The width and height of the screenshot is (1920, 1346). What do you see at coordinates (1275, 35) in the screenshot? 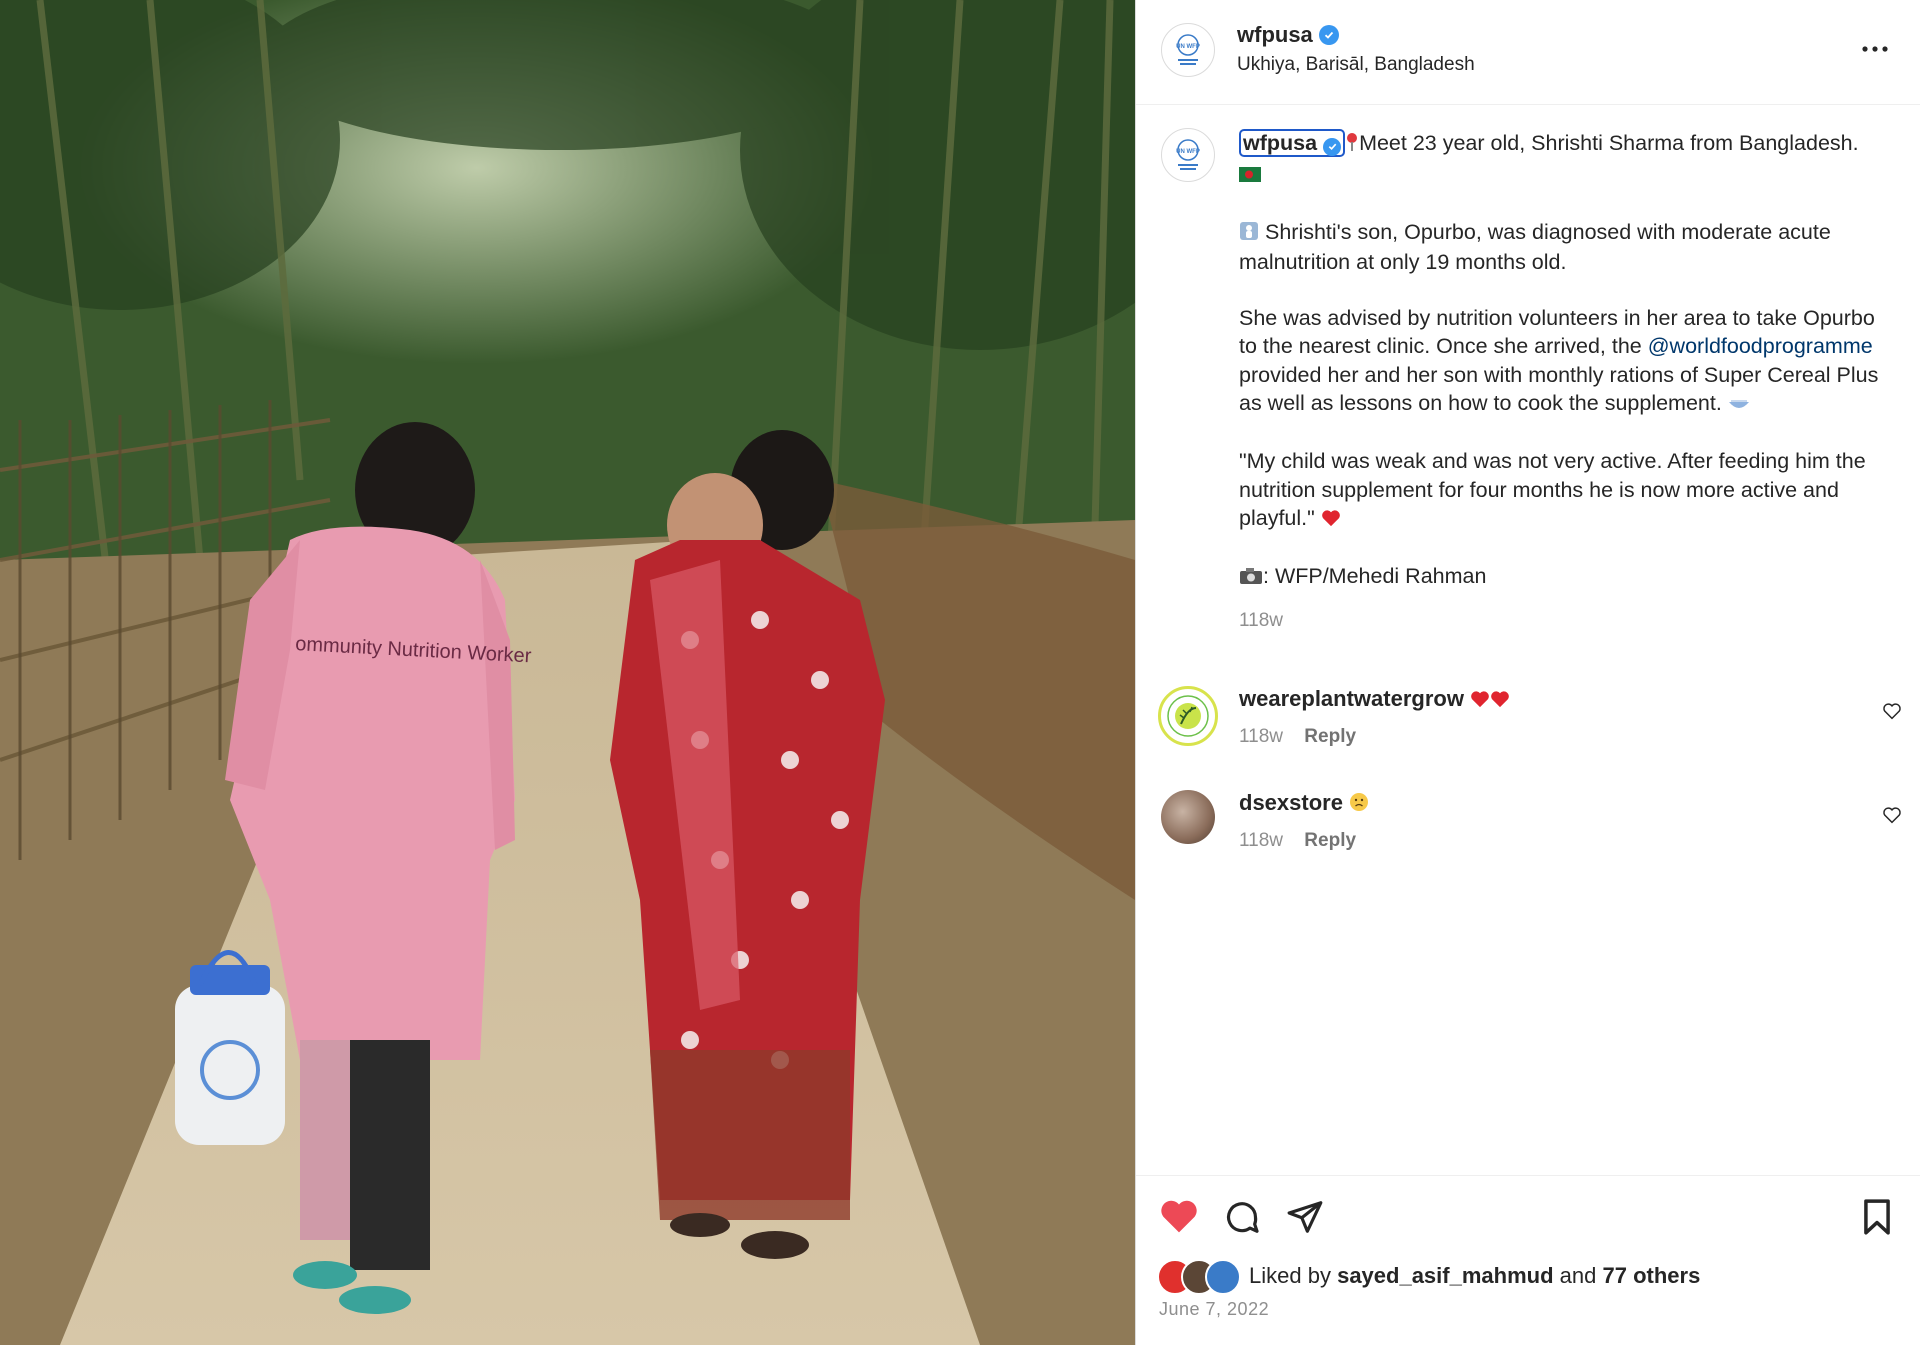
I see `author-username-text: wfpusa` at bounding box center [1275, 35].